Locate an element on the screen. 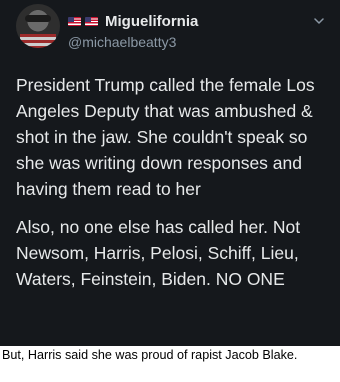 Image resolution: width=340 pixels, height=382 pixels. tweet-header: Miguelifornia @michaelbeatty3 is located at coordinates (195, 30).